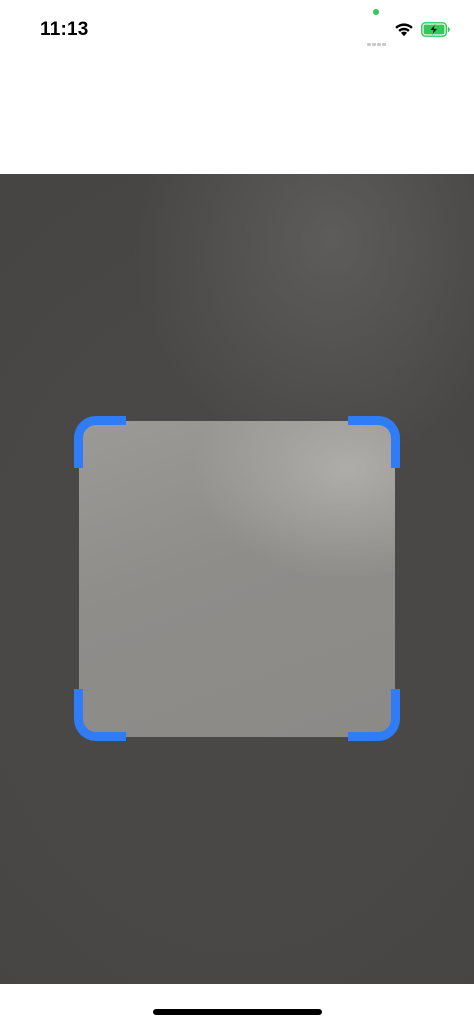 This screenshot has height=1025, width=474. Describe the element at coordinates (100, 715) in the screenshot. I see `scan-frame-corner-bottom-left` at that location.